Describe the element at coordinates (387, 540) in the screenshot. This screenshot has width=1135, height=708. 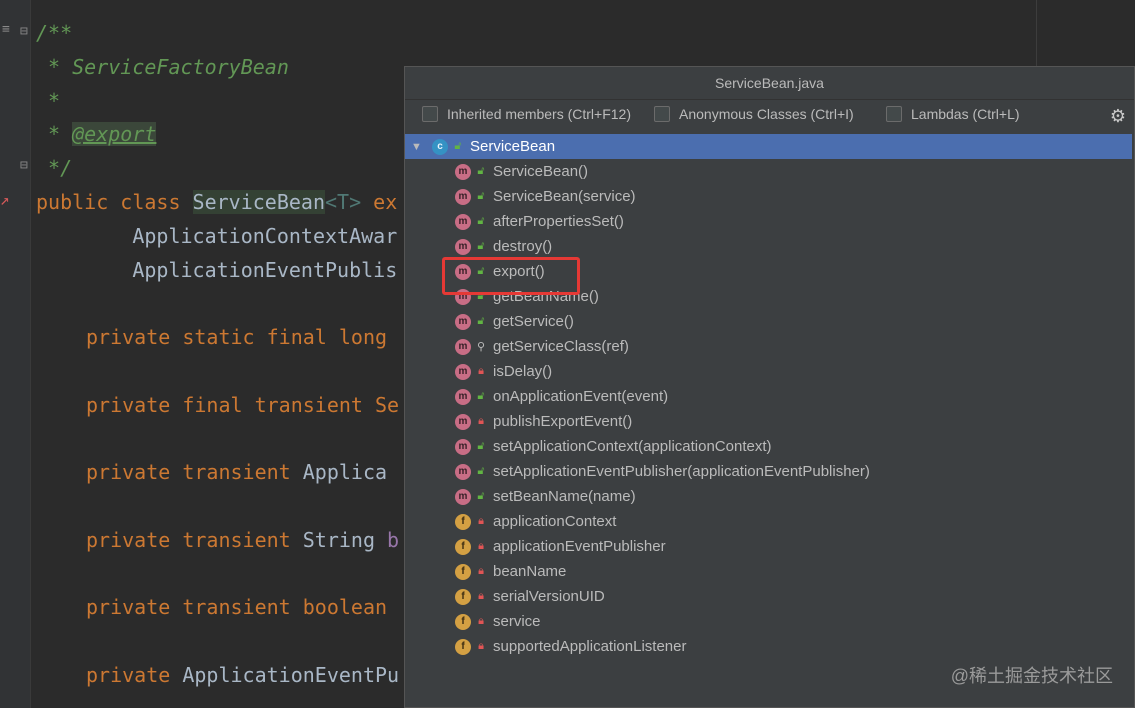
I see `field-name: b` at that location.